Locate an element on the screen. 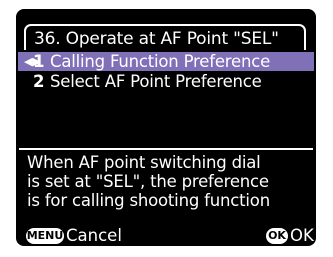  title-tab: 36. Operate at AF Point "SEL" is located at coordinates (165, 37).